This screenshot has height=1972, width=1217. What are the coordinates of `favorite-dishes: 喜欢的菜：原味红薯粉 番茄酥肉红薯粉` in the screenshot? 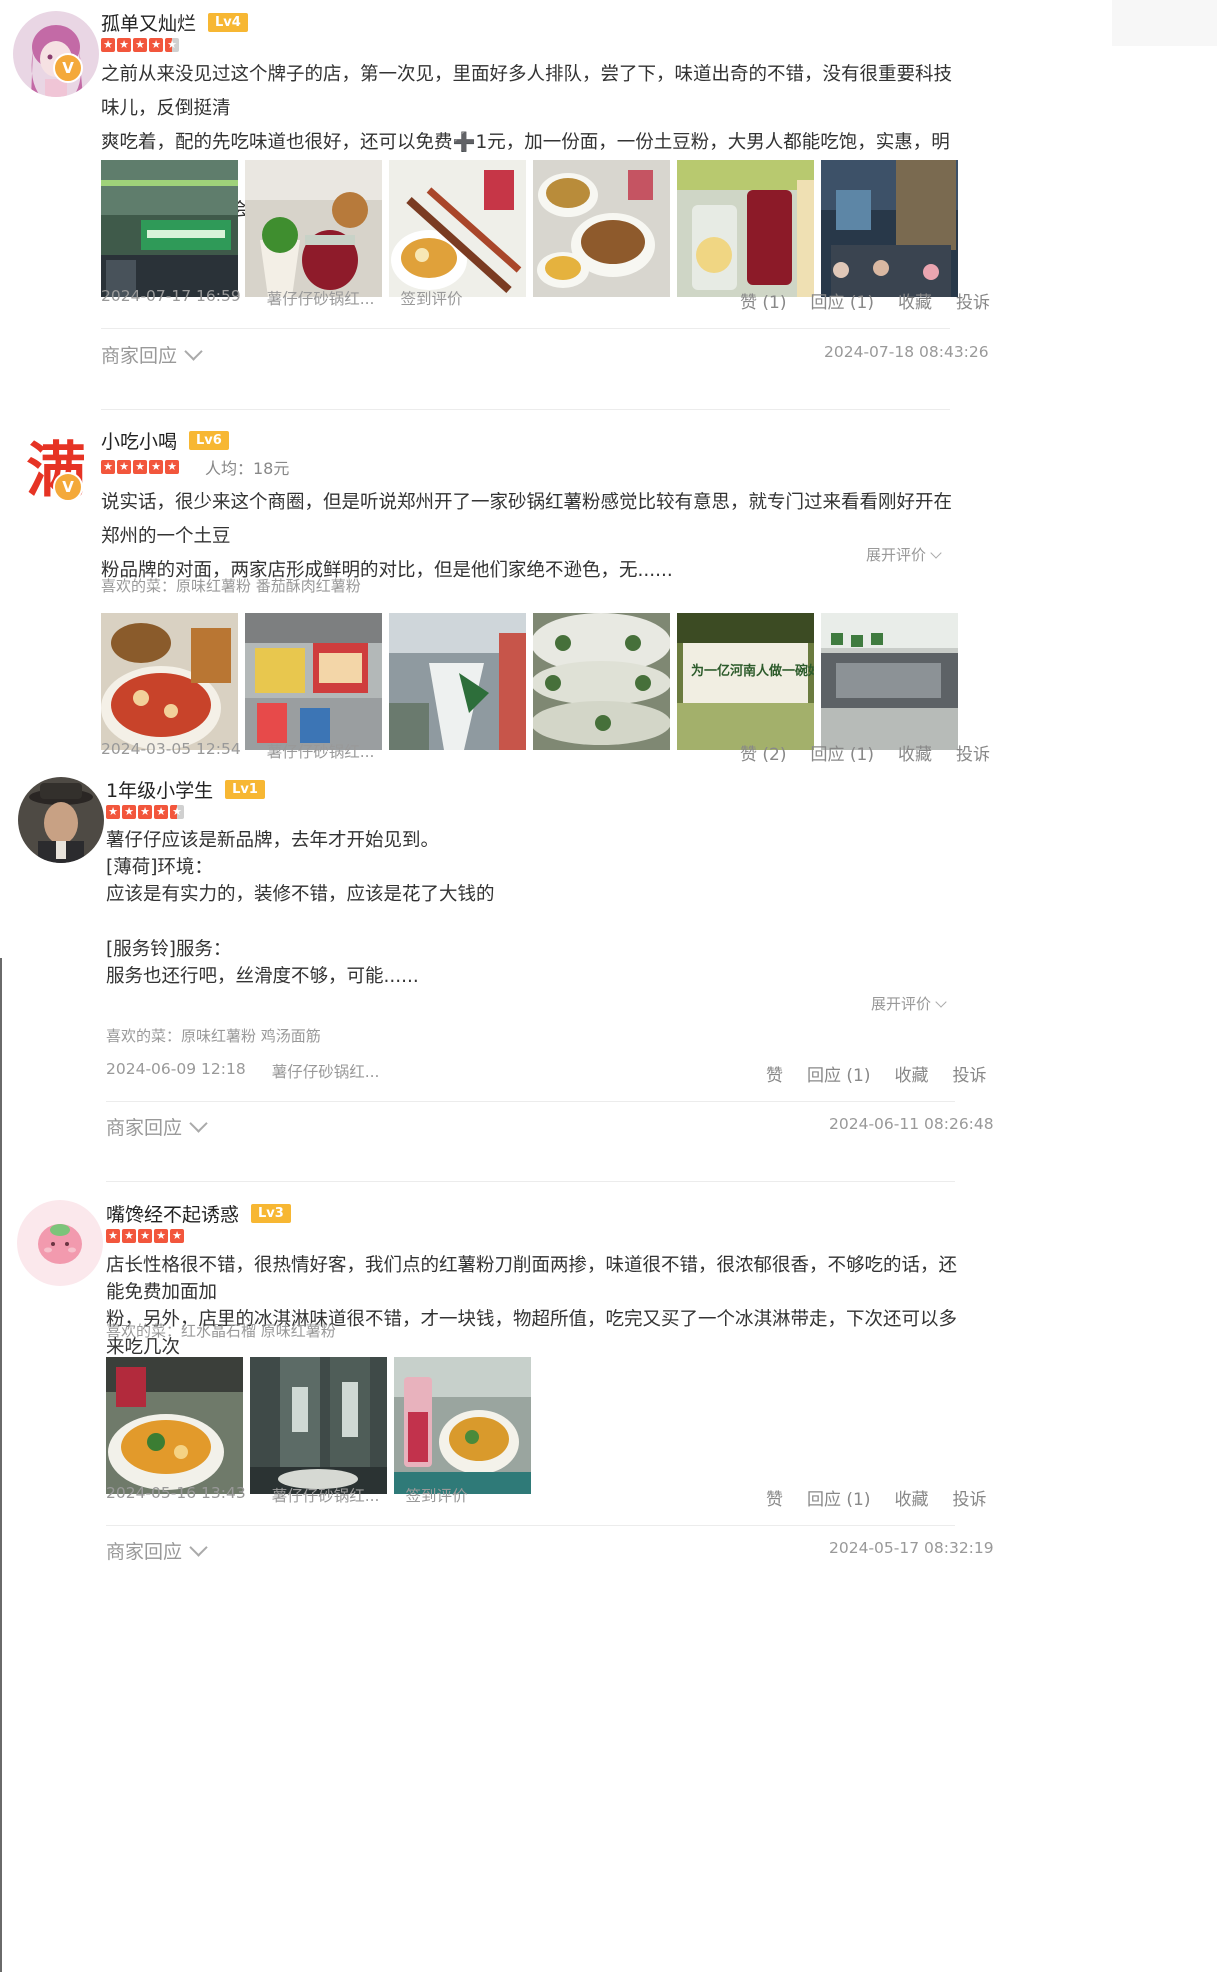 It's located at (231, 586).